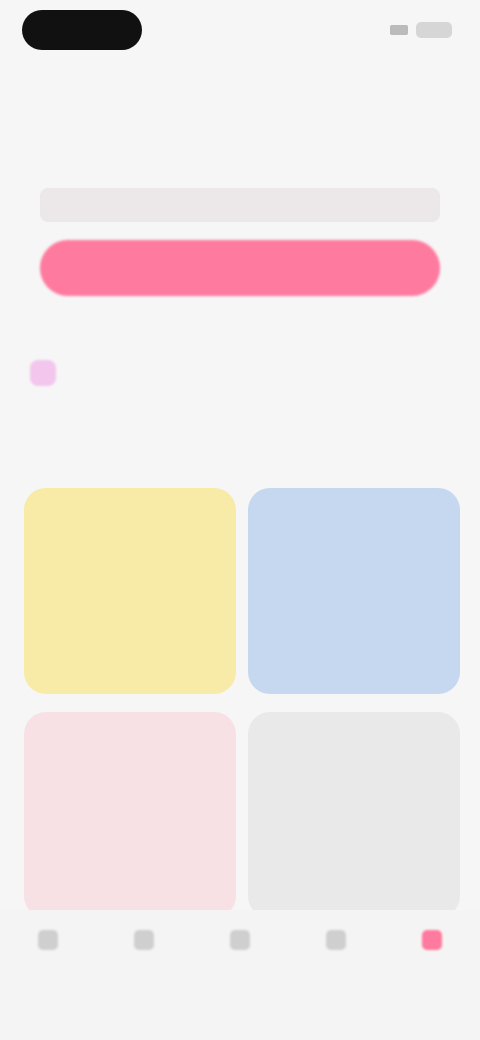 The width and height of the screenshot is (480, 1040). What do you see at coordinates (240, 940) in the screenshot?
I see `nav-3-icon` at bounding box center [240, 940].